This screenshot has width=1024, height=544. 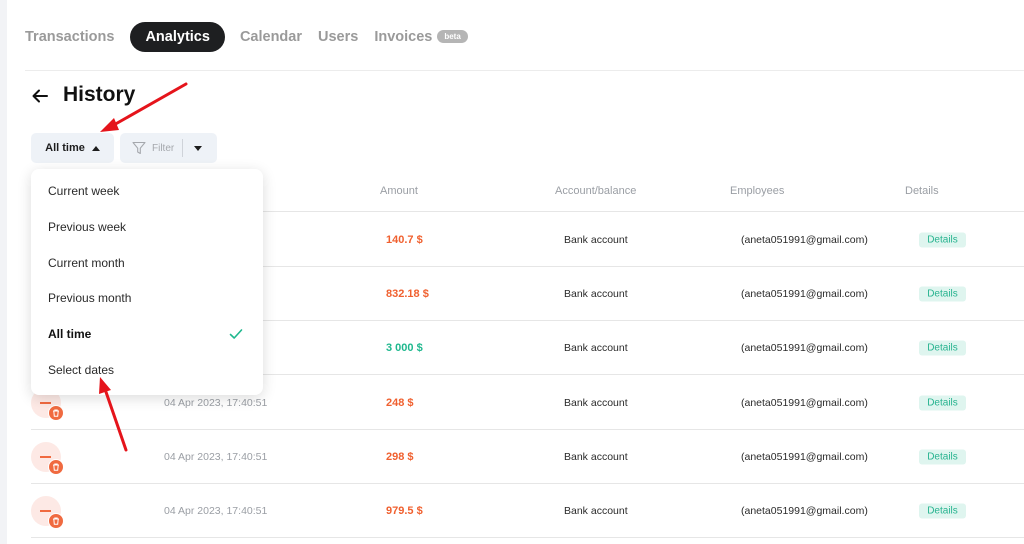 I want to click on row-divider, so click(x=527, y=537).